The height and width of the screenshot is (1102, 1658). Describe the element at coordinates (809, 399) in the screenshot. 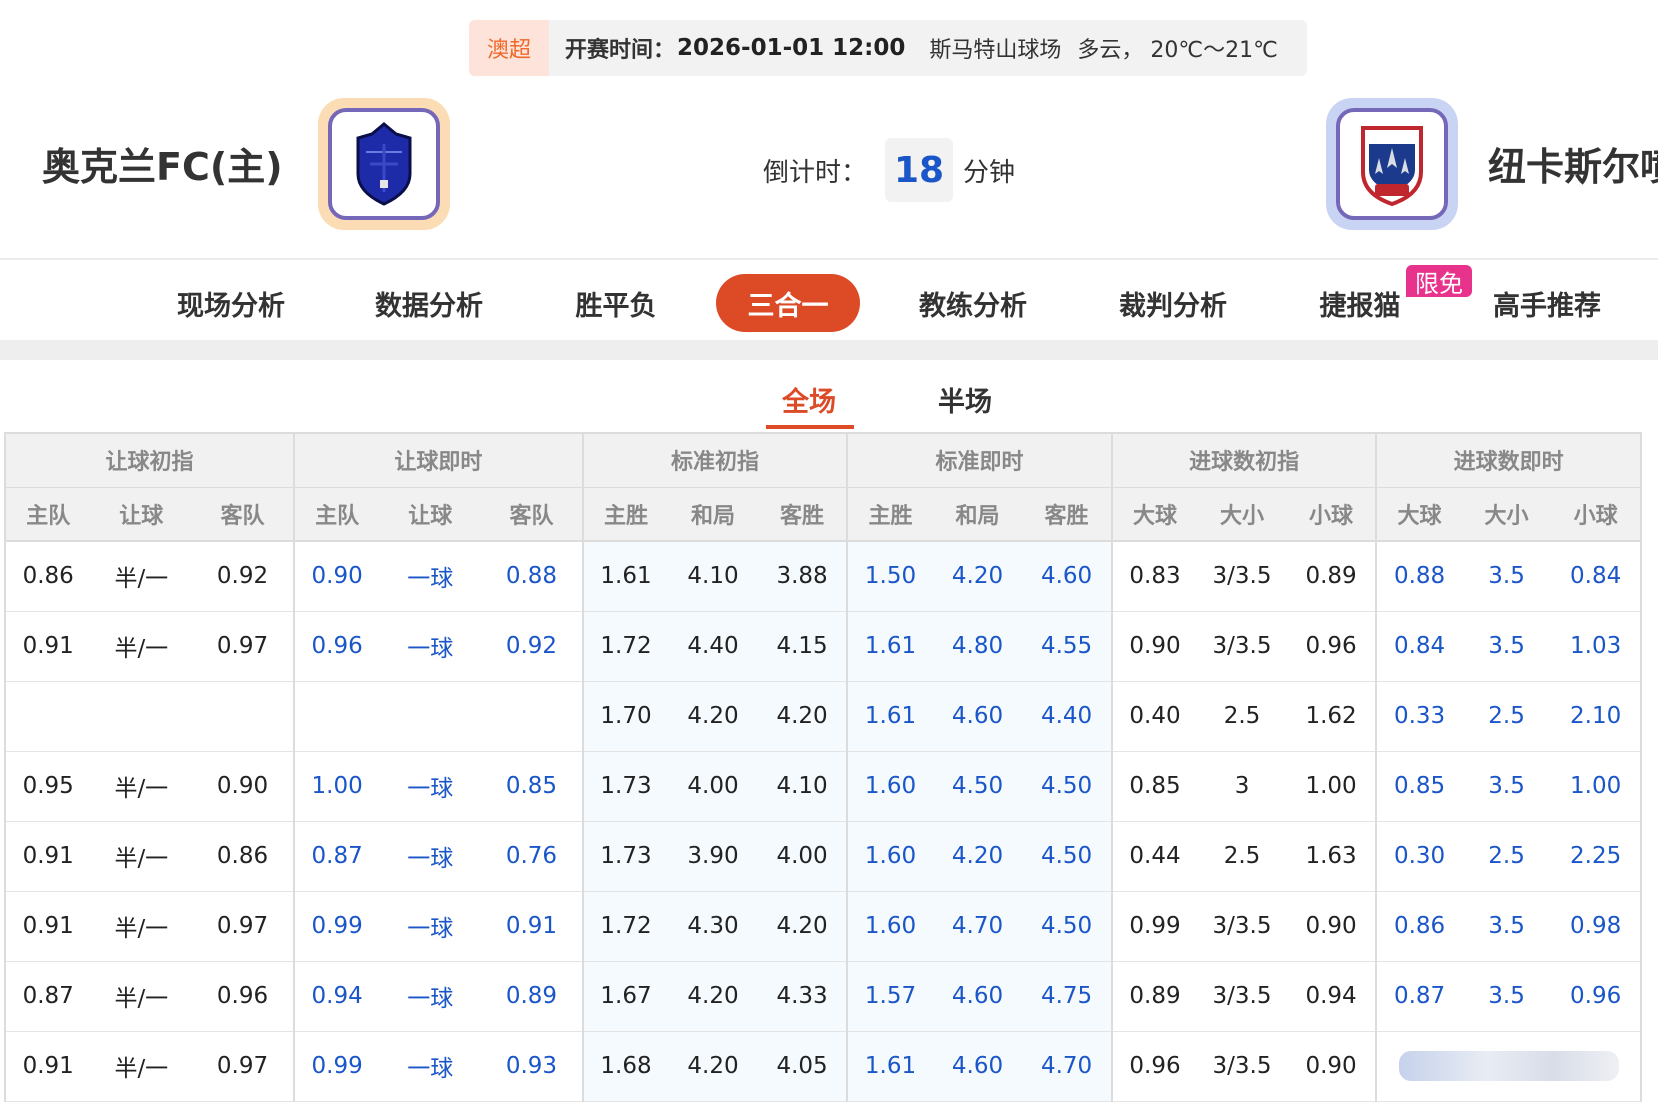

I see `subtab-full-time: 全场` at that location.